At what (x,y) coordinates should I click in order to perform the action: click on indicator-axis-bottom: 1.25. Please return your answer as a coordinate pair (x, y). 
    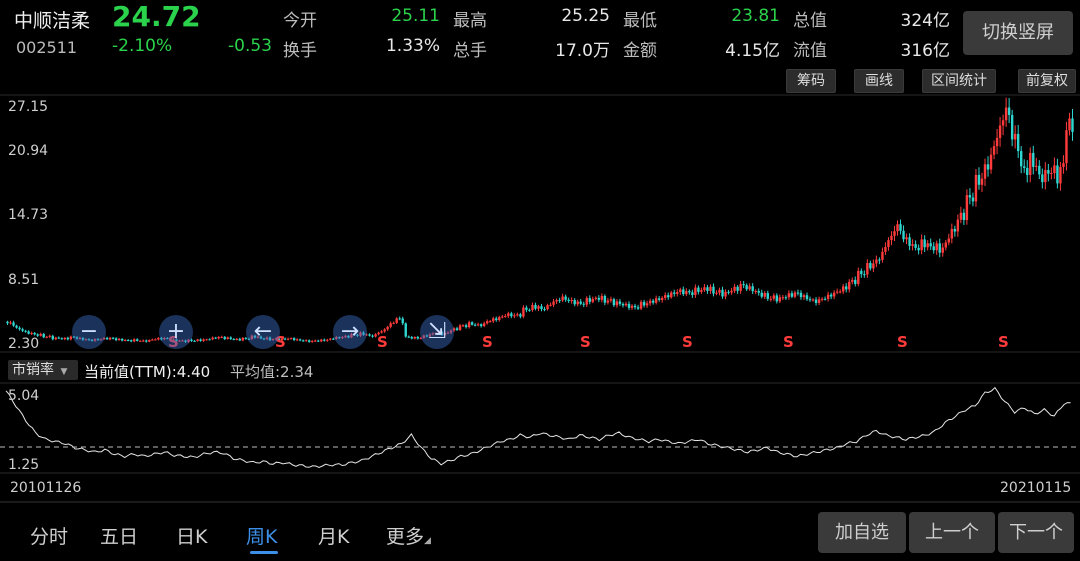
    Looking at the image, I should click on (24, 465).